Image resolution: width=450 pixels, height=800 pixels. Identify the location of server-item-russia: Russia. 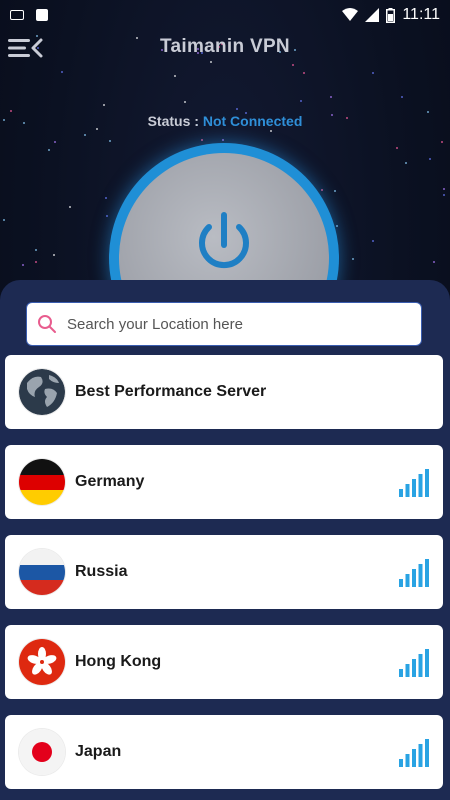
(224, 572).